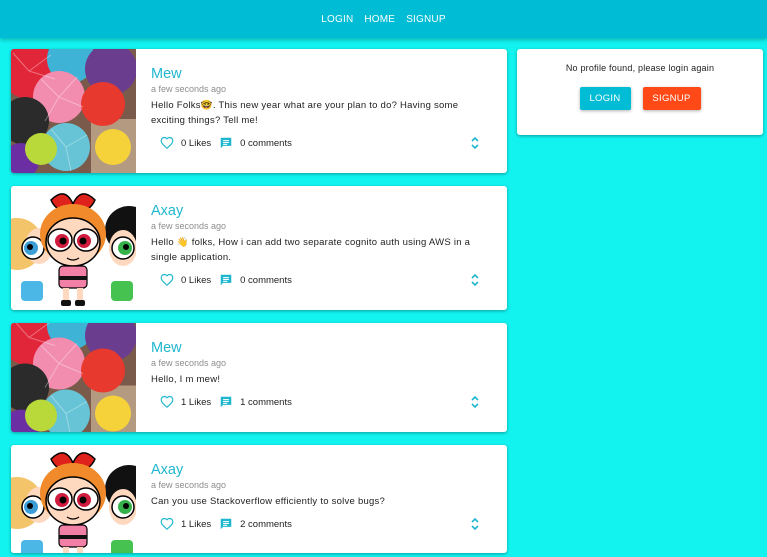 The width and height of the screenshot is (767, 557). I want to click on nav-signup-link: SIGNUP, so click(426, 19).